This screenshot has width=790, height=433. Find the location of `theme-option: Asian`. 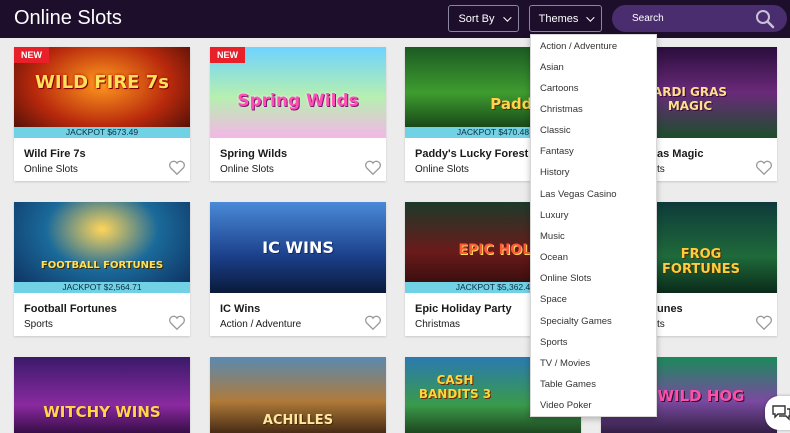

theme-option: Asian is located at coordinates (552, 67).